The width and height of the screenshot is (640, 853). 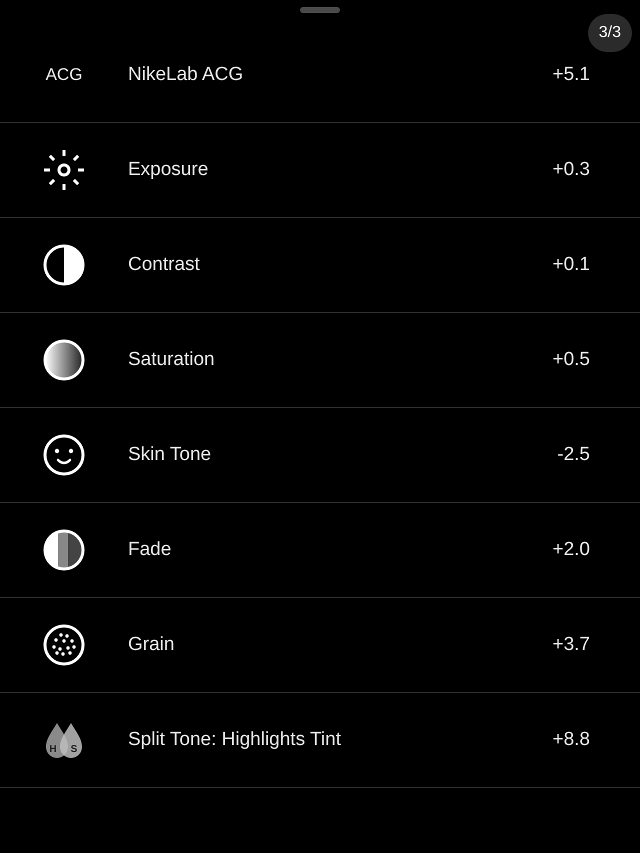 What do you see at coordinates (235, 740) in the screenshot?
I see `adjustment-name: Split Tone: Highlights Tint` at bounding box center [235, 740].